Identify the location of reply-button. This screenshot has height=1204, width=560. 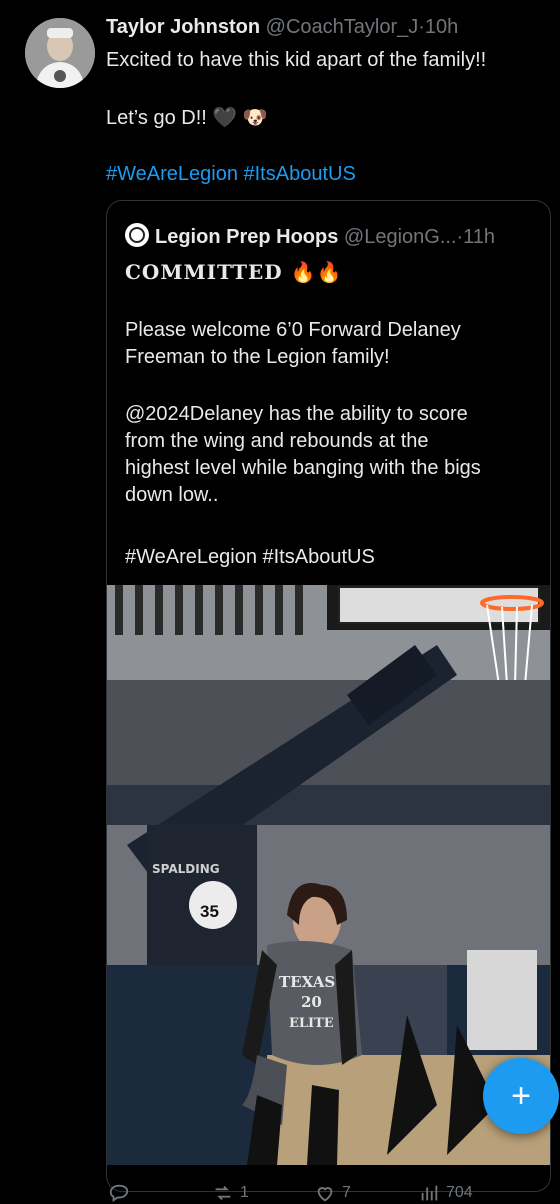
(122, 1193).